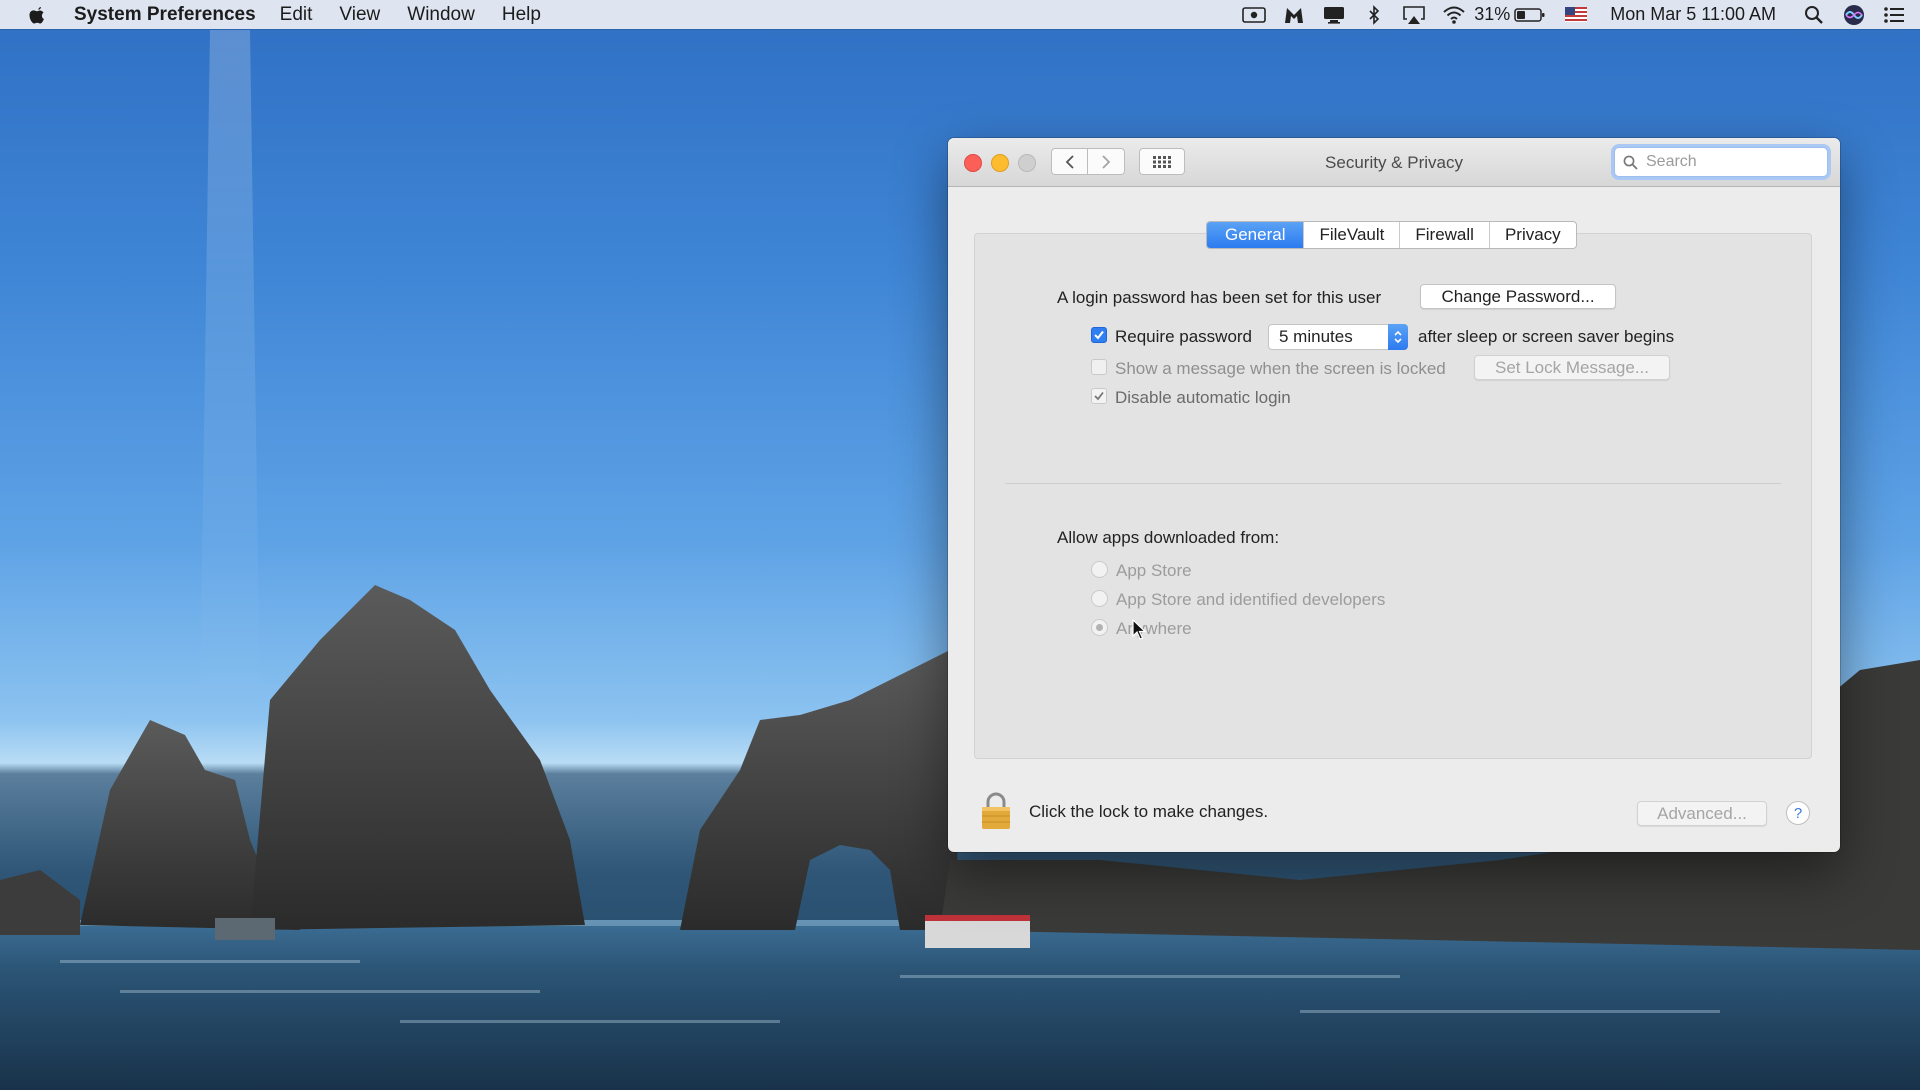  I want to click on window-titlebar: Security & Privacy, so click(1394, 162).